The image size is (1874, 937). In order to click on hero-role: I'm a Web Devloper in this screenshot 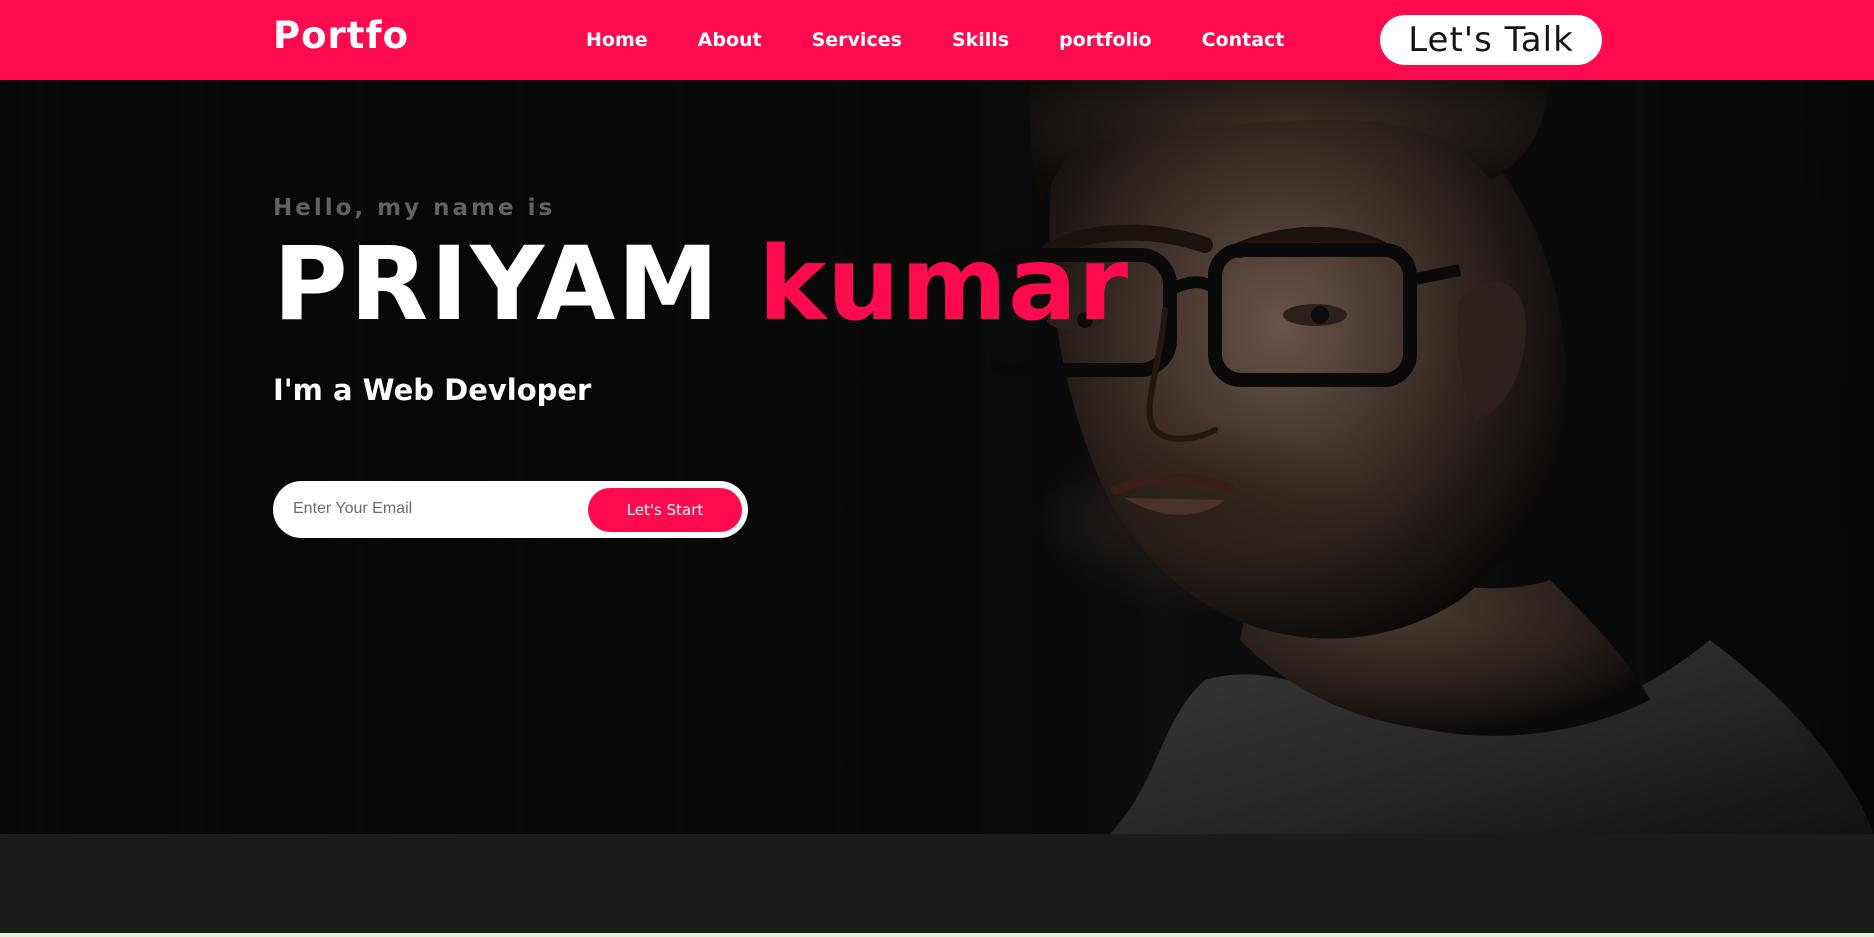, I will do `click(432, 390)`.